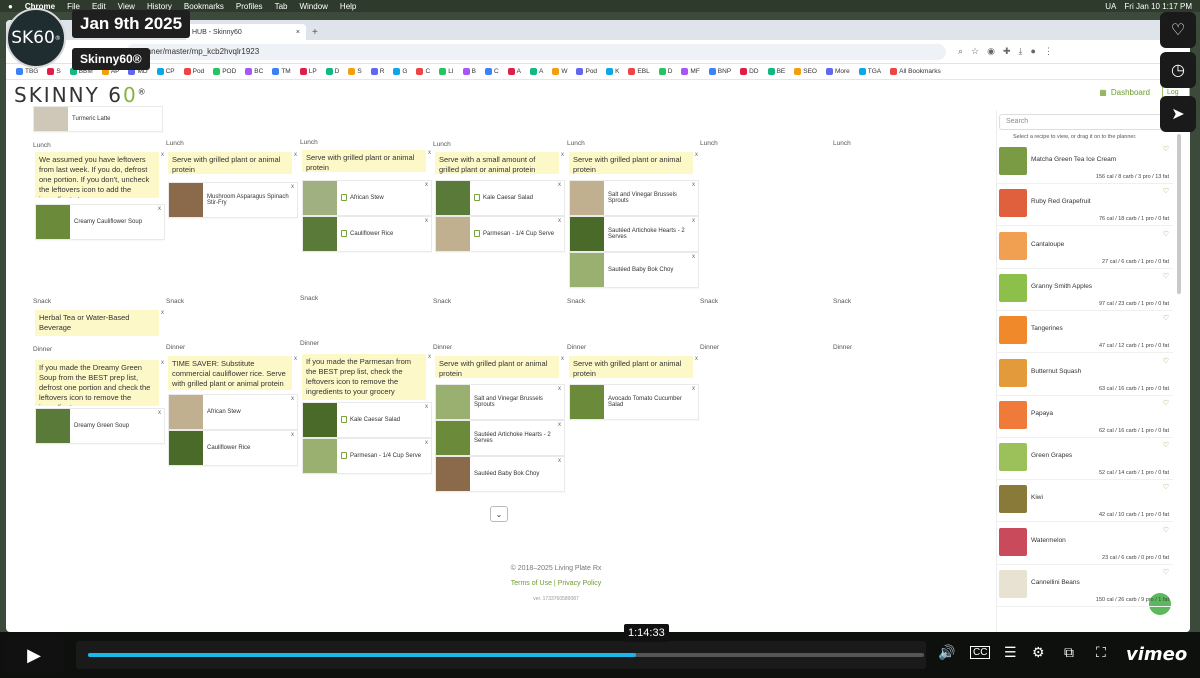 This screenshot has height=678, width=1200. Describe the element at coordinates (313, 6) in the screenshot. I see `menu-item: Window` at that location.